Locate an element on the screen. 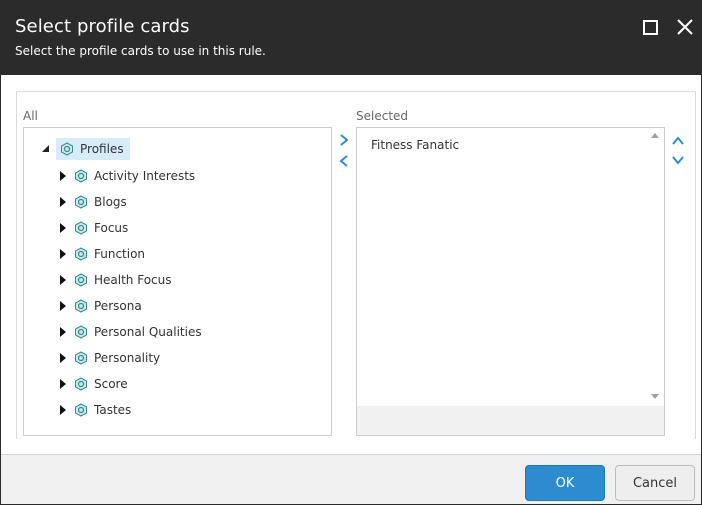  tree-item-personality: Personality is located at coordinates (109, 358).